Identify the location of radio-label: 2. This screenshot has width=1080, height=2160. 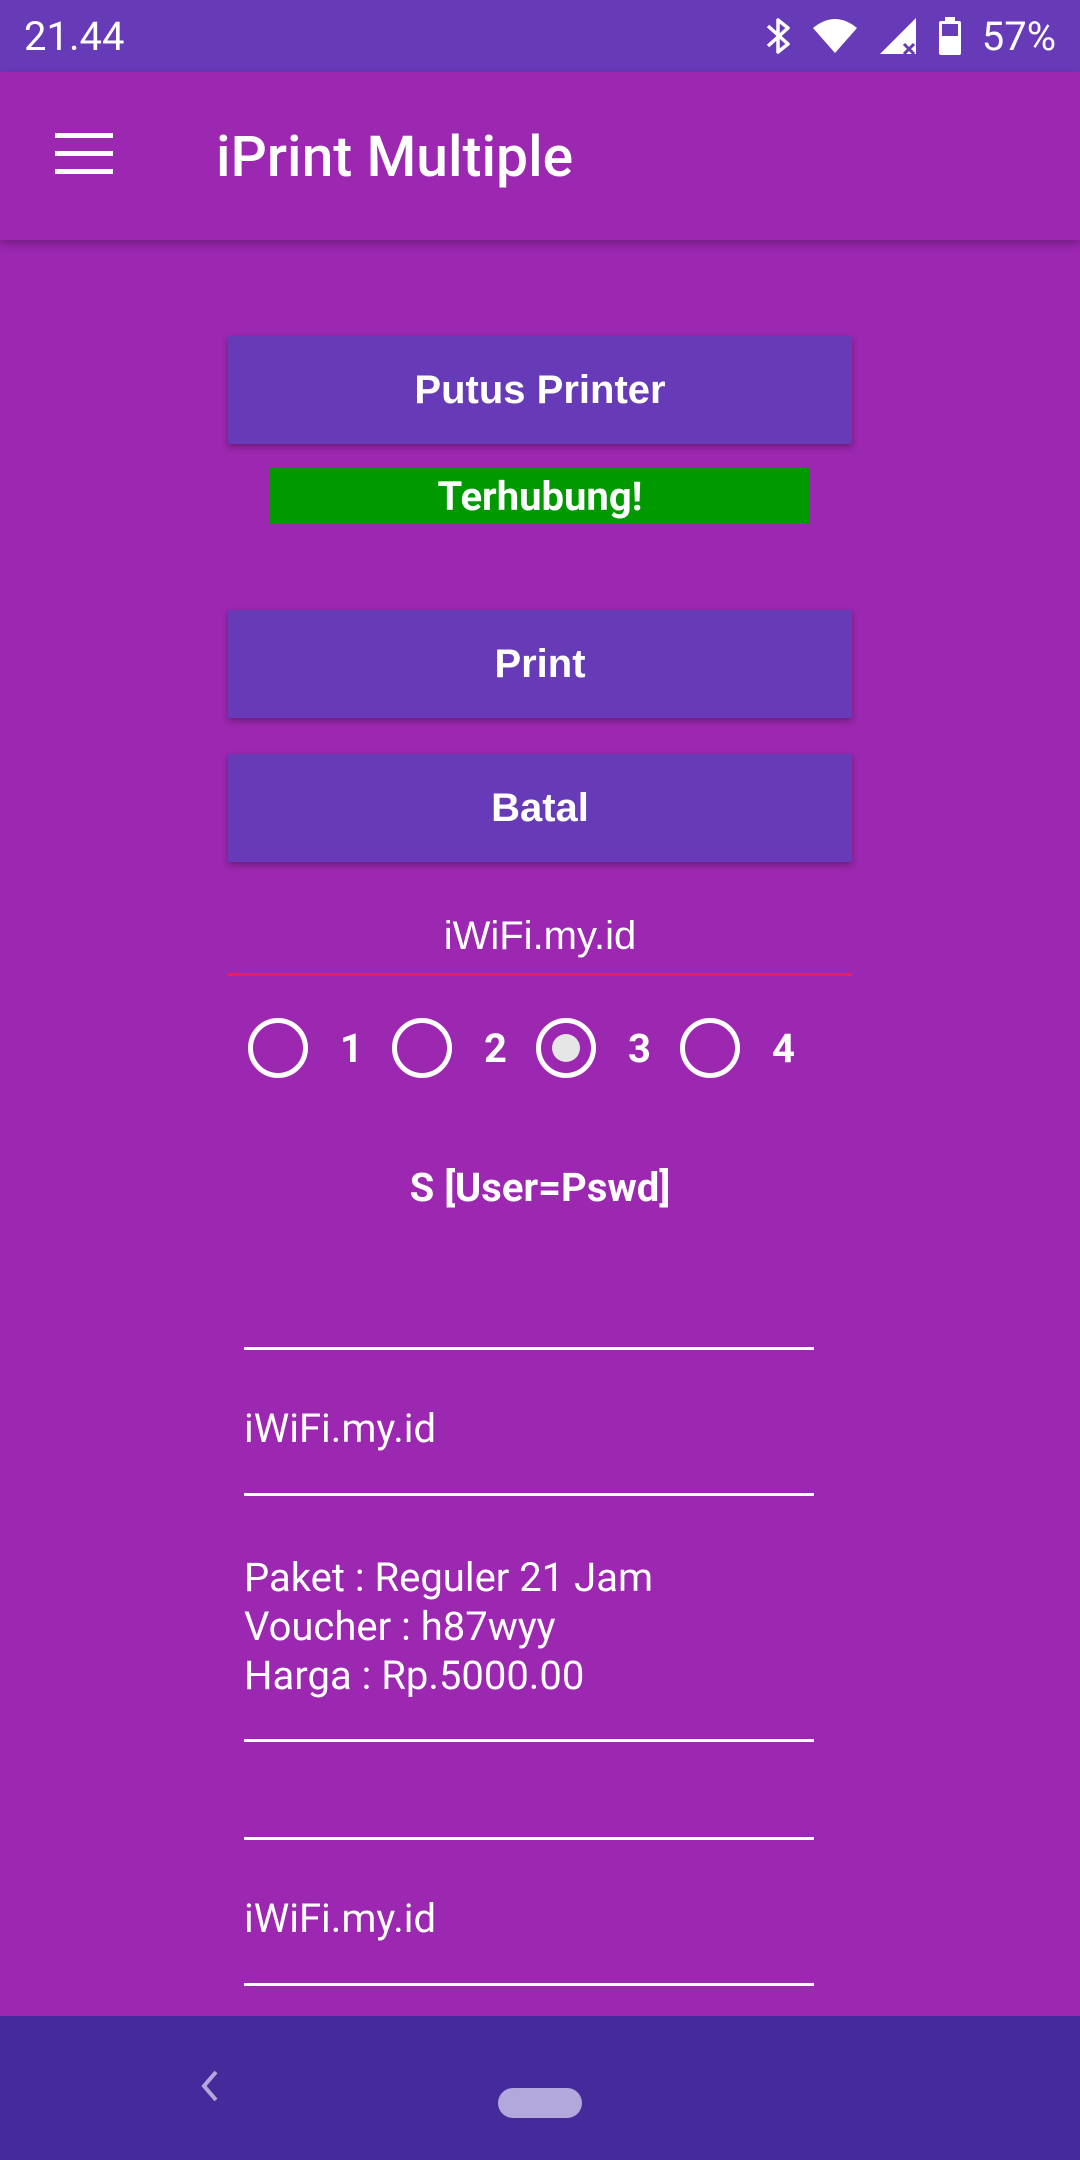
(495, 1048).